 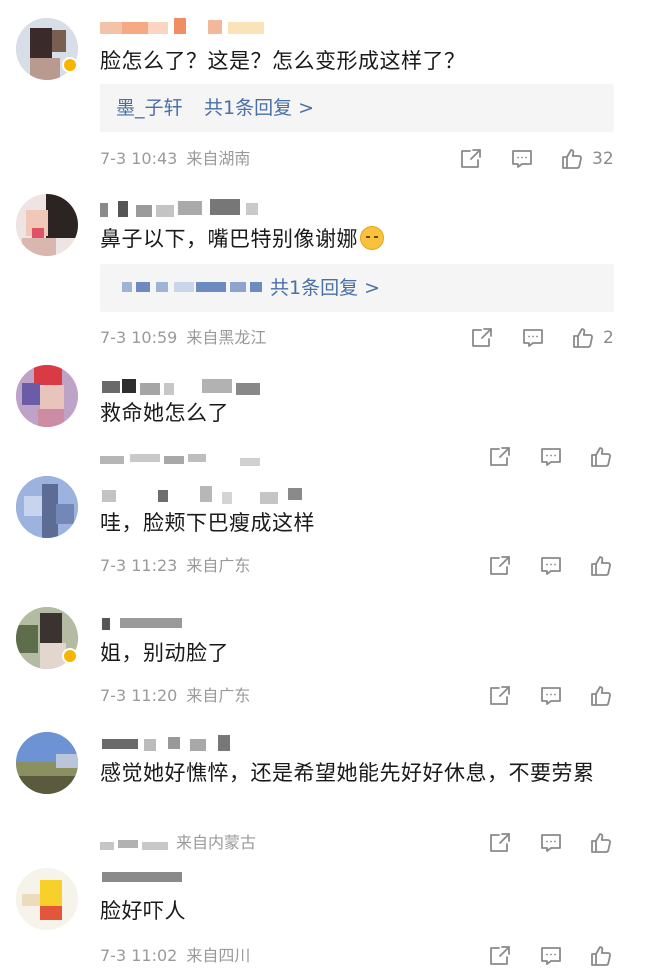 I want to click on comment-text-body: 鼻子以下，嘴巴特别像谢娜, so click(x=229, y=239).